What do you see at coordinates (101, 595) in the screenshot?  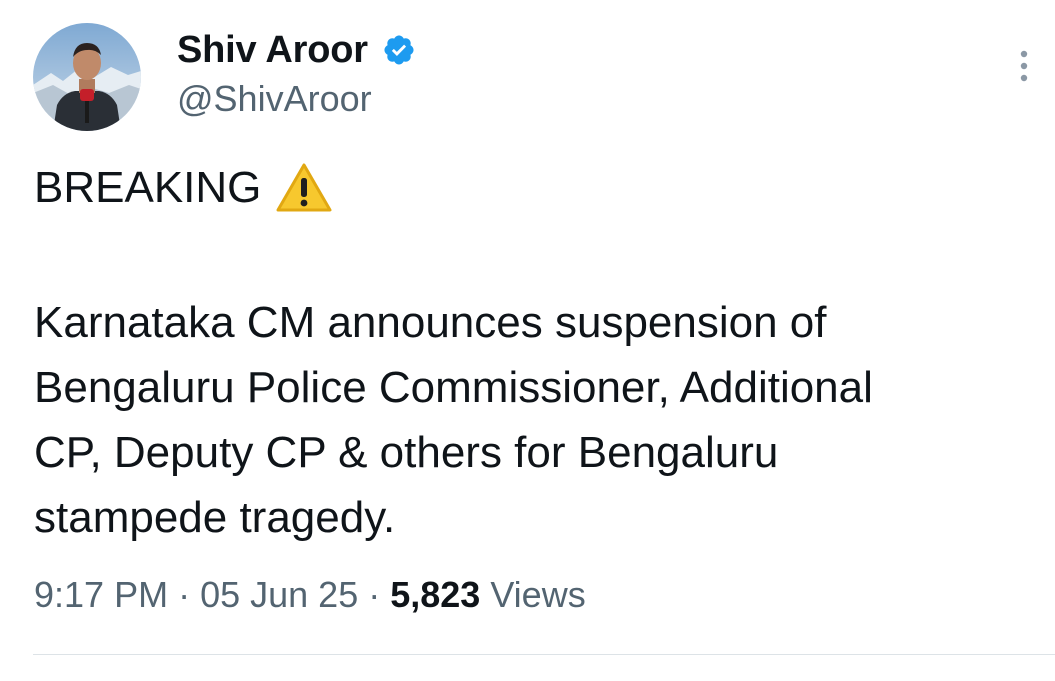 I see `tweet-time: 9:17 PM` at bounding box center [101, 595].